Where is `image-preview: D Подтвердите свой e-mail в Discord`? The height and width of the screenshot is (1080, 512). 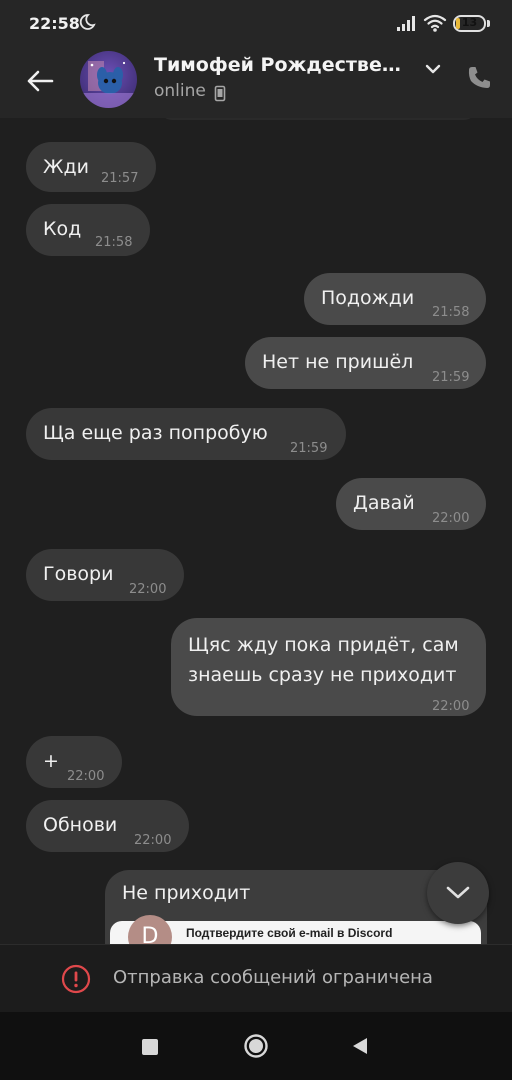 image-preview: D Подтвердите свой e-mail в Discord is located at coordinates (295, 929).